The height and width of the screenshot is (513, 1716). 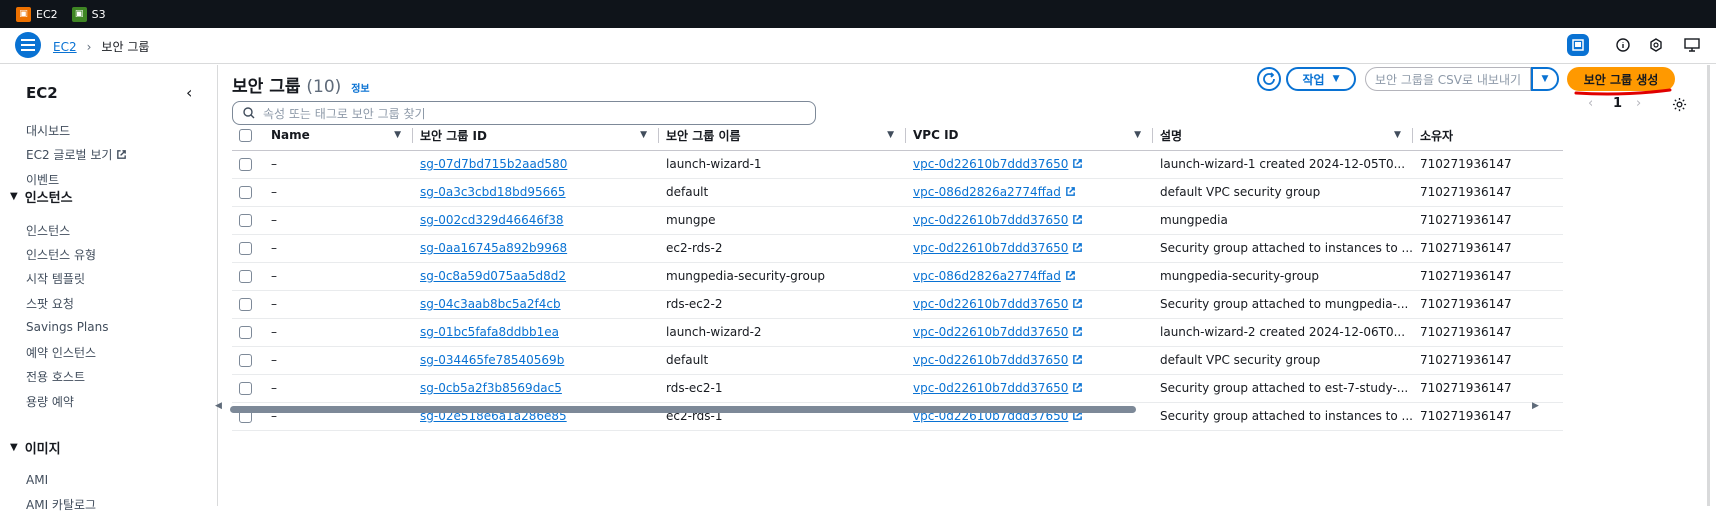 I want to click on sidebar-item: 시작 템플릿, so click(x=55, y=278).